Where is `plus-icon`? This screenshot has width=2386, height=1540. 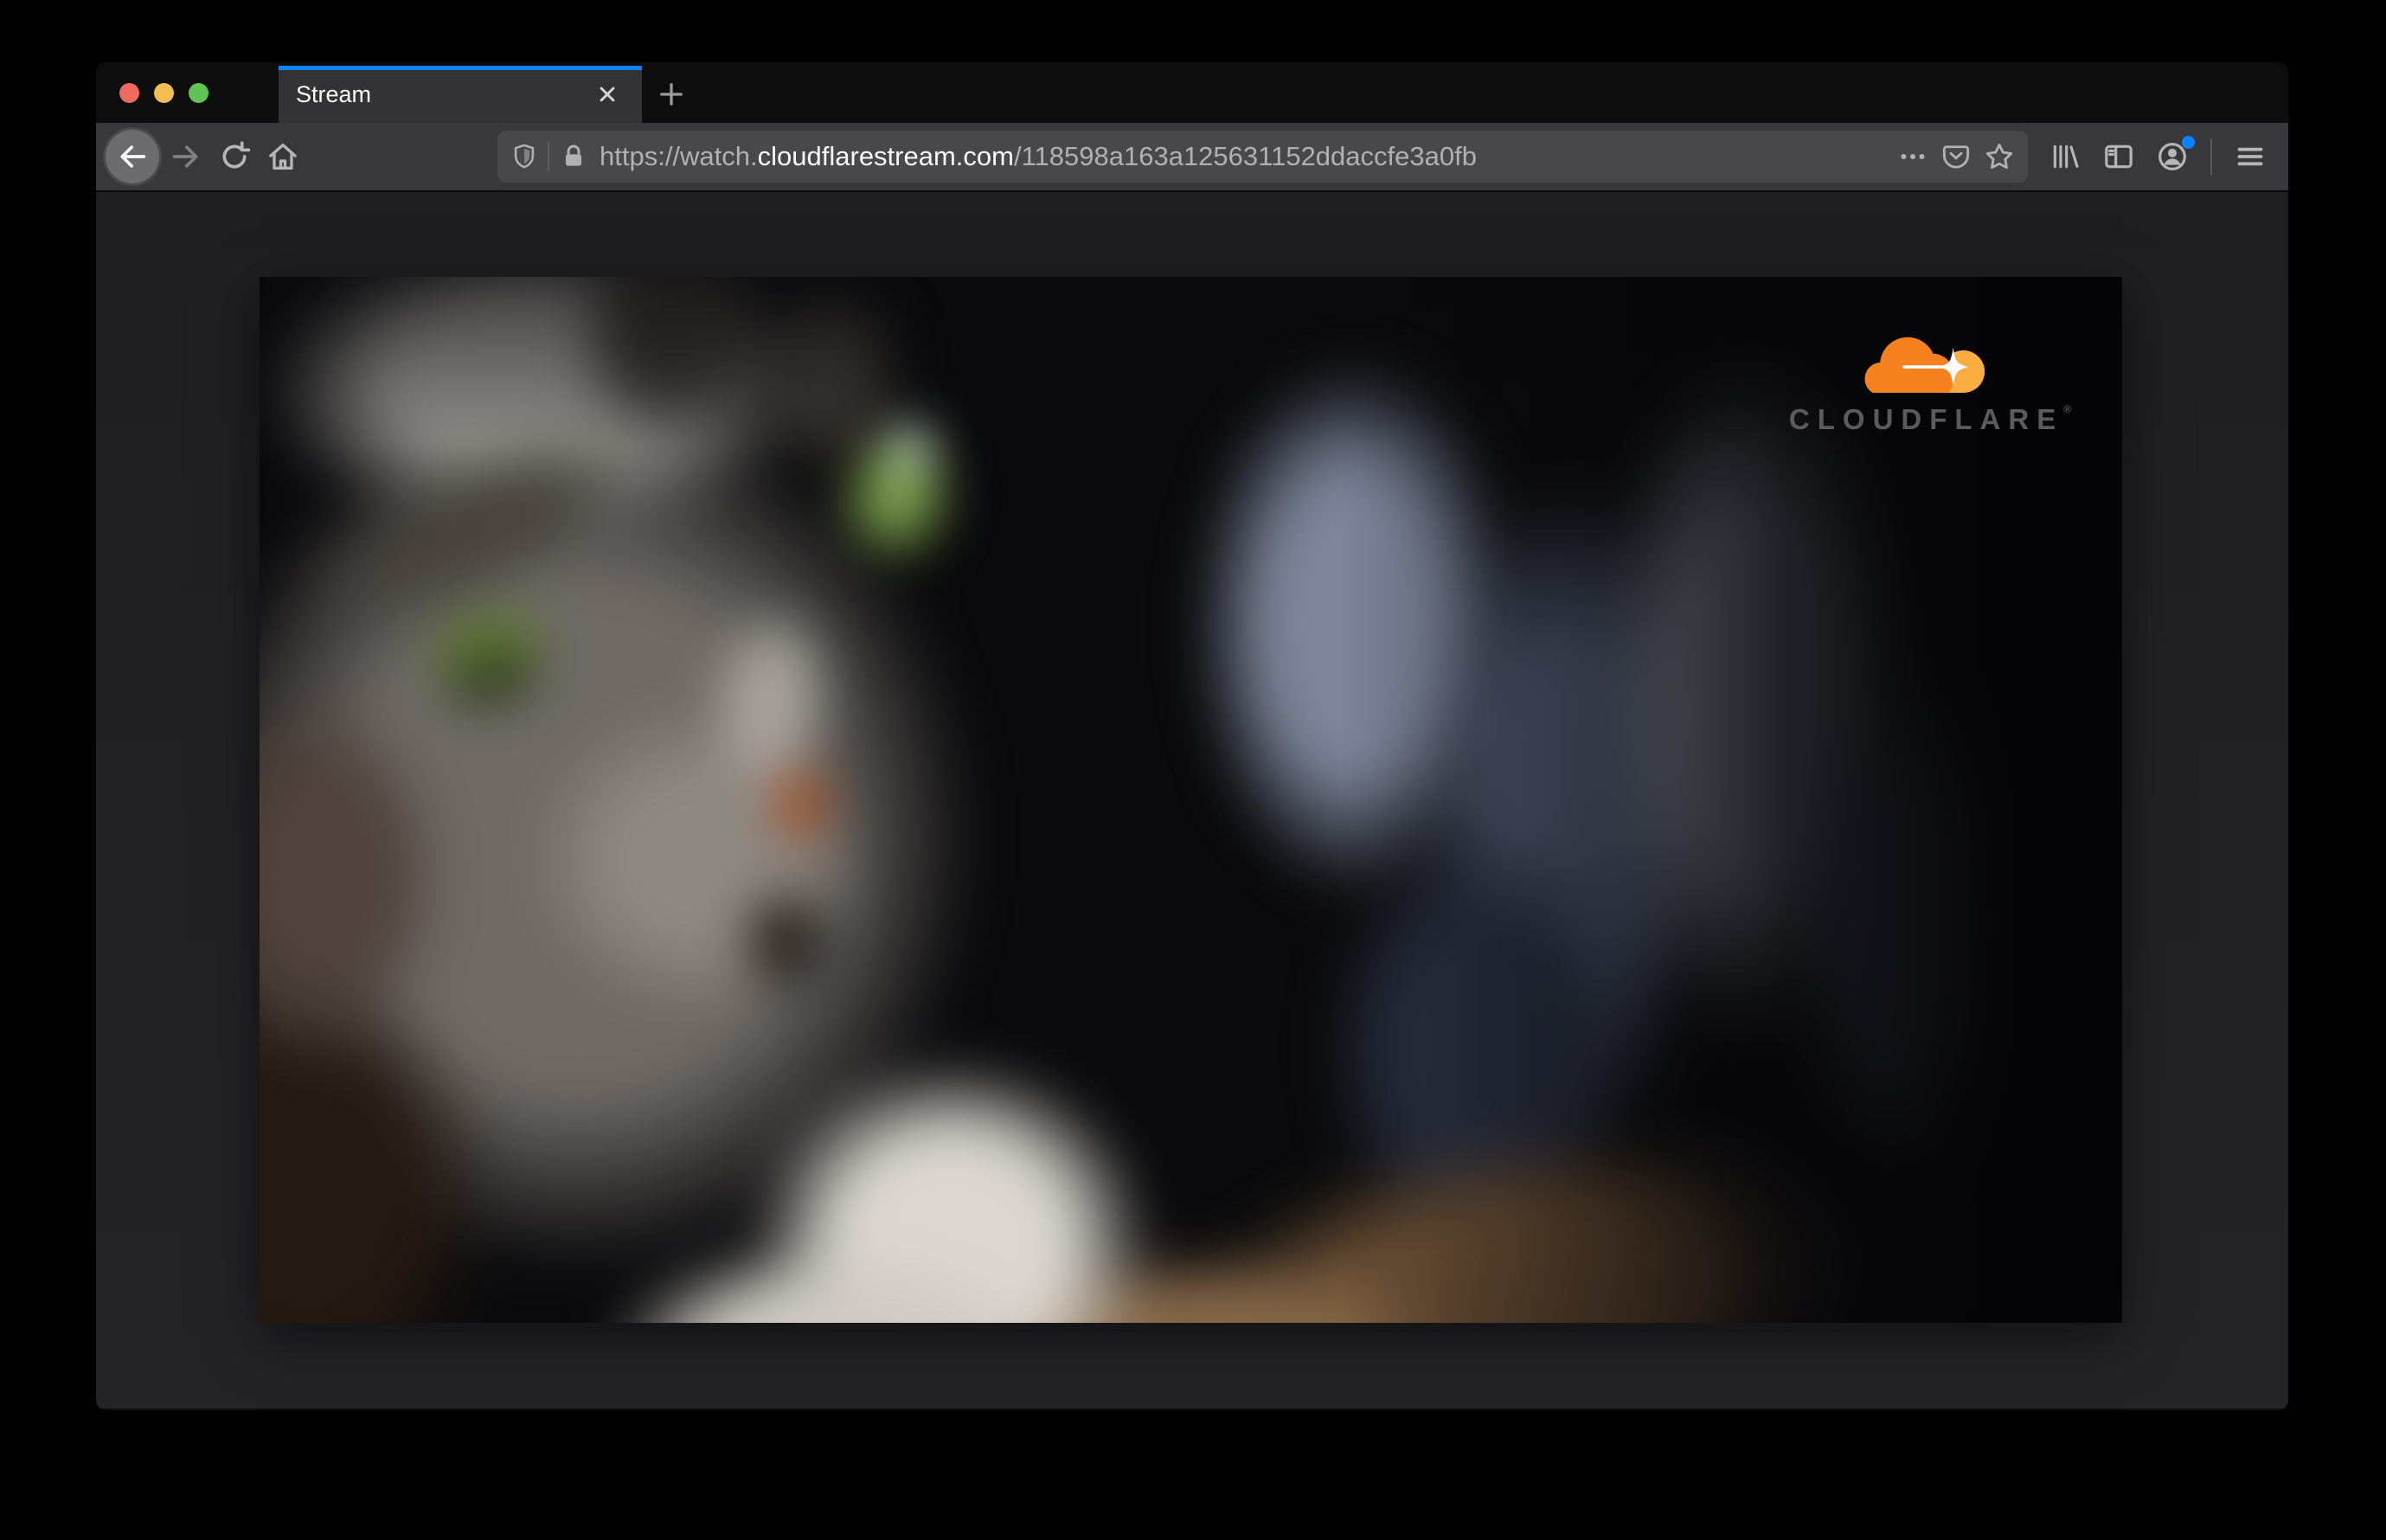
plus-icon is located at coordinates (671, 94).